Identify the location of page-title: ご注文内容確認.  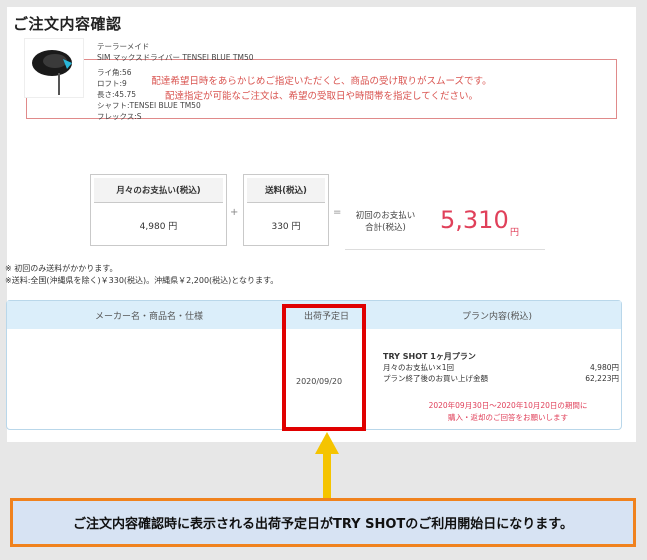
(67, 24).